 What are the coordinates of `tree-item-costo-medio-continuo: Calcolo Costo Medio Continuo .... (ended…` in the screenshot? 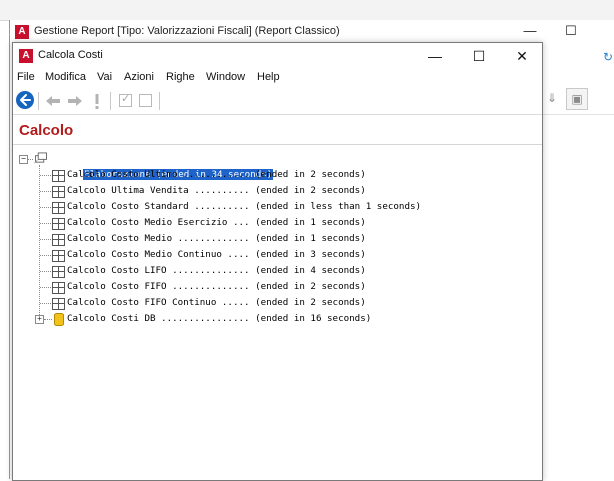 It's located at (216, 255).